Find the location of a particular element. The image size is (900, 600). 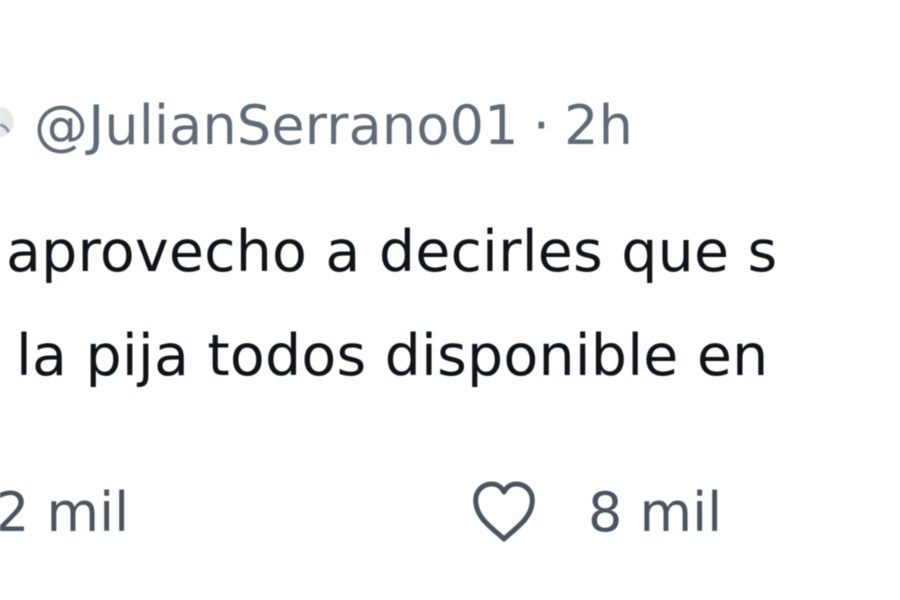

avatar-icon is located at coordinates (8, 122).